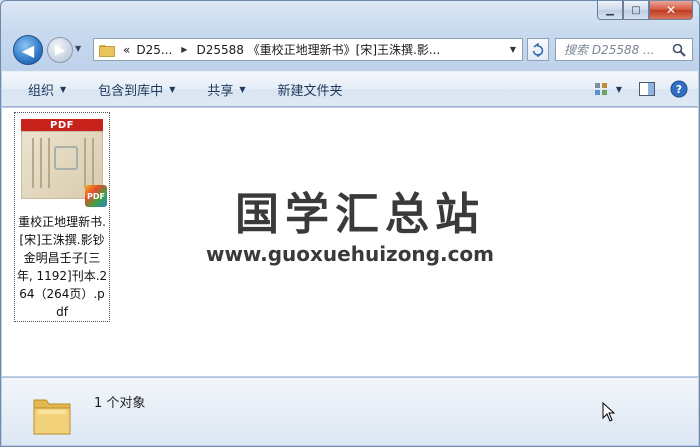 This screenshot has width=700, height=447. What do you see at coordinates (81, 50) in the screenshot?
I see `recent-pages-dropdown: ▼` at bounding box center [81, 50].